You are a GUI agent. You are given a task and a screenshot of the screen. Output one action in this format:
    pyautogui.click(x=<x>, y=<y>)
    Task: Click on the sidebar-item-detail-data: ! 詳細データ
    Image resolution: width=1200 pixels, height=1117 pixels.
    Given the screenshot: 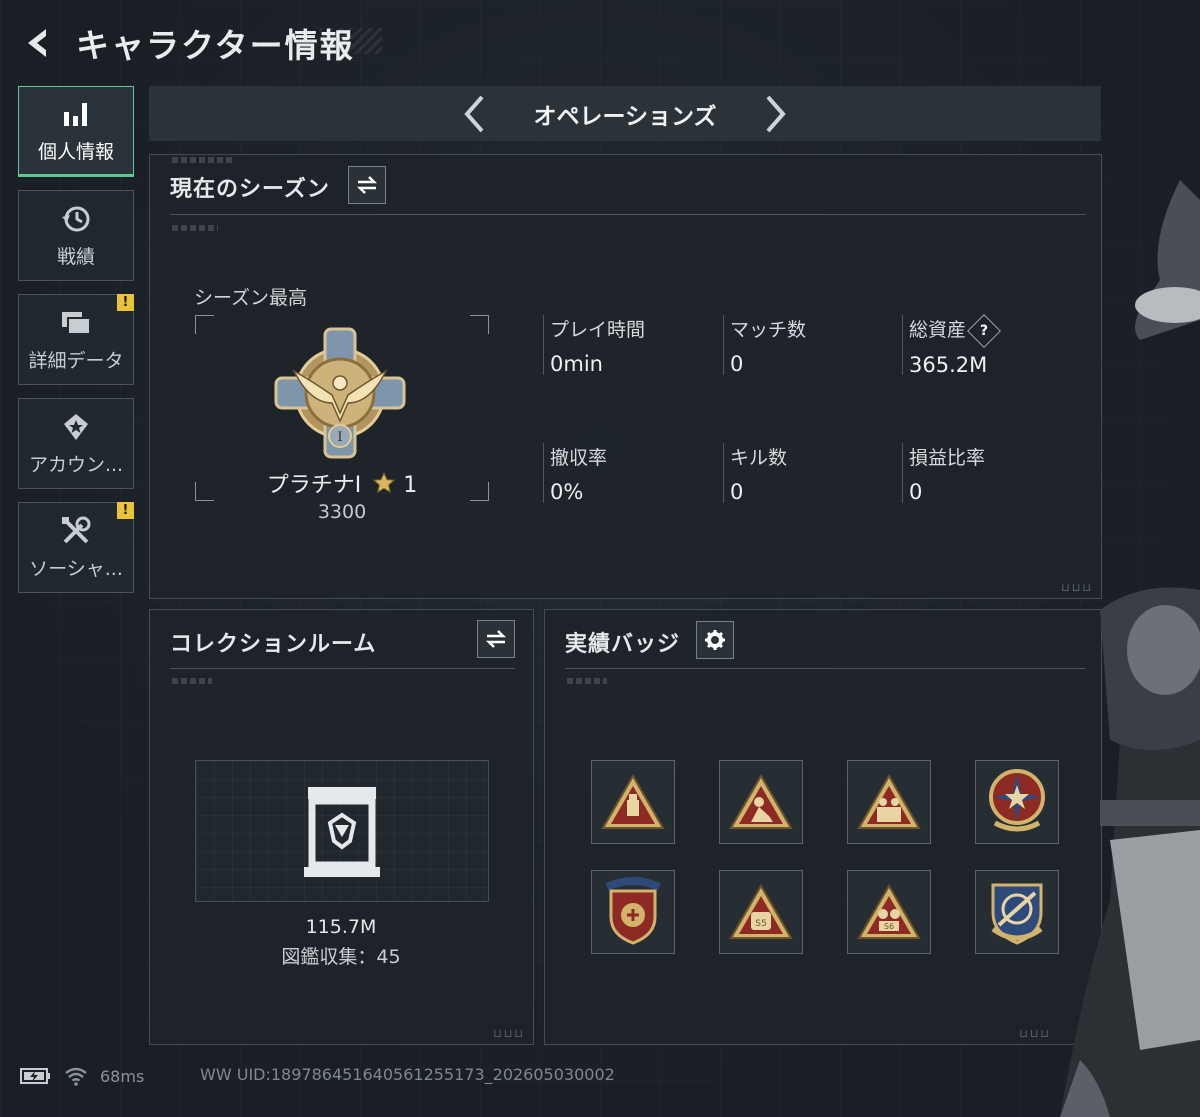 What is the action you would take?
    pyautogui.click(x=76, y=339)
    